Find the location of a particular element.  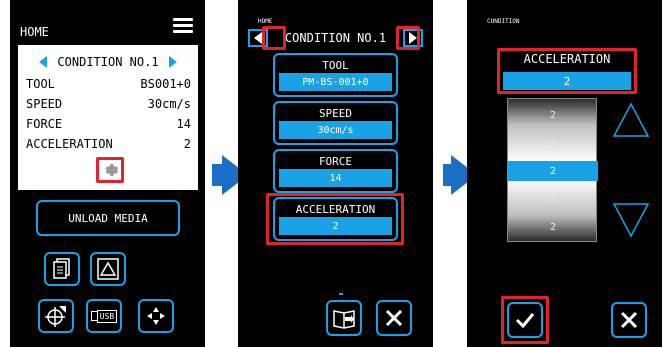

origin-icon is located at coordinates (55, 316).